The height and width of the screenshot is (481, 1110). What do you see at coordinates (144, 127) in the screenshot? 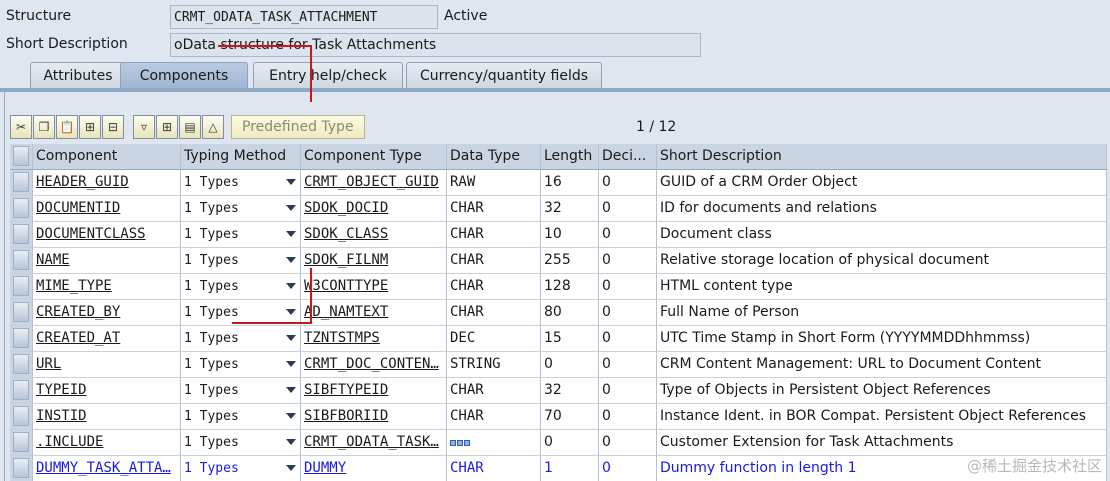
I see `expand-all-icon: ▿` at bounding box center [144, 127].